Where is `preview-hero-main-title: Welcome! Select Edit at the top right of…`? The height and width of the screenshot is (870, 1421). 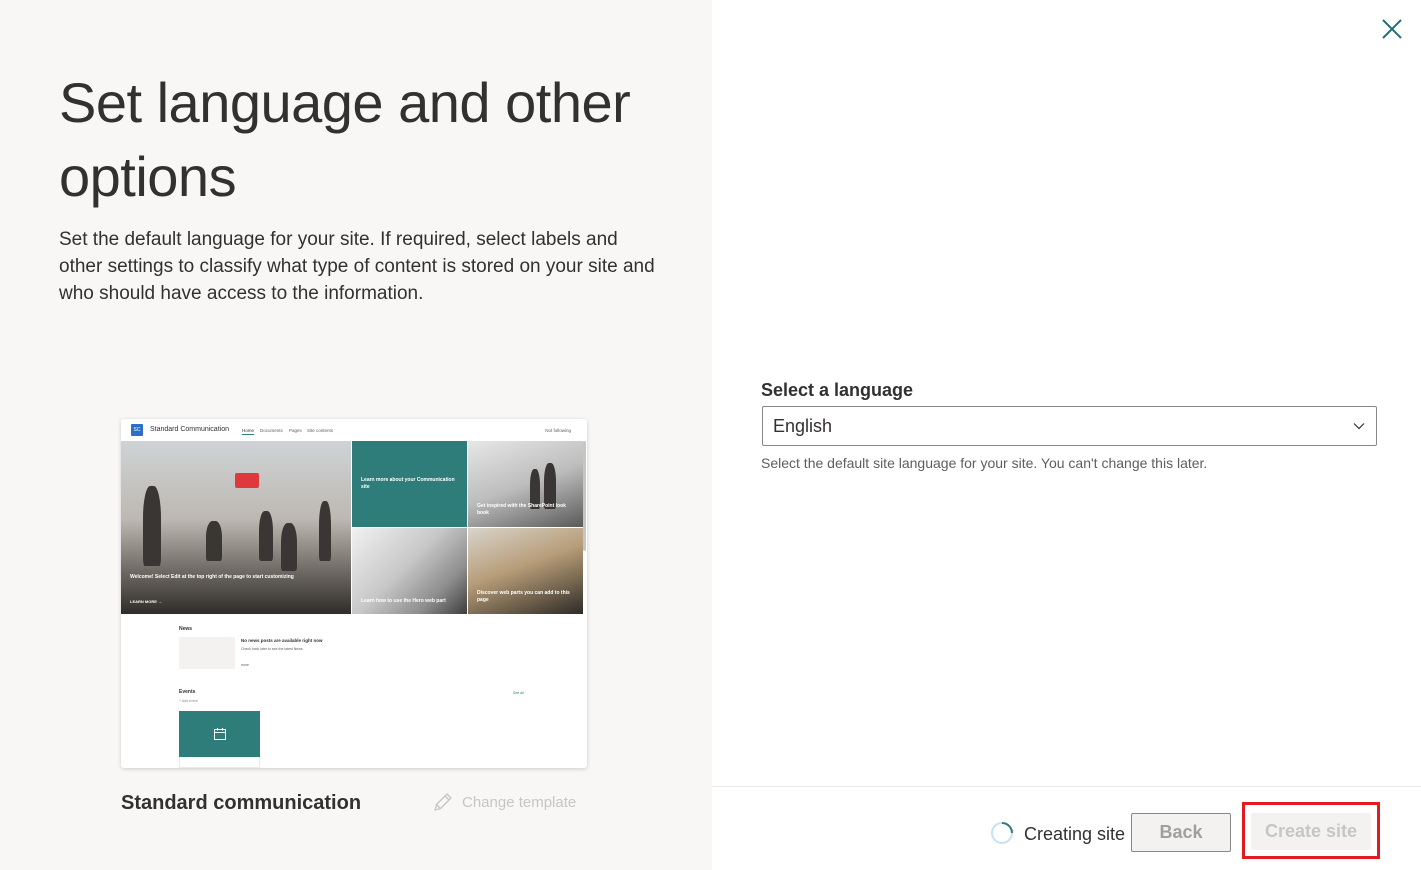
preview-hero-main-title: Welcome! Select Edit at the top right of… is located at coordinates (212, 577).